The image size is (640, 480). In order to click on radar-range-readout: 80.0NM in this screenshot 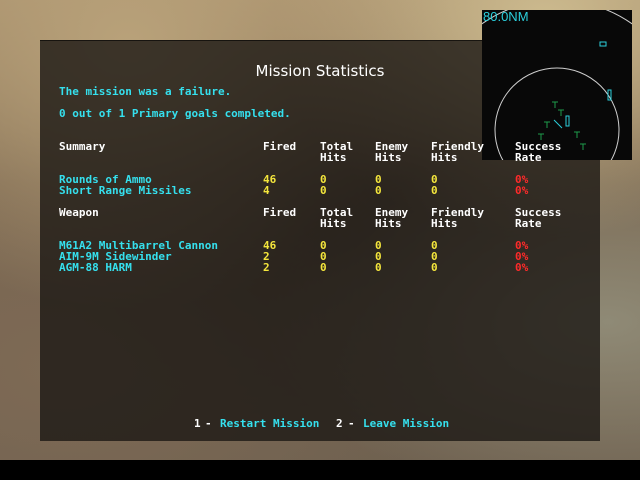, I will do `click(506, 16)`.